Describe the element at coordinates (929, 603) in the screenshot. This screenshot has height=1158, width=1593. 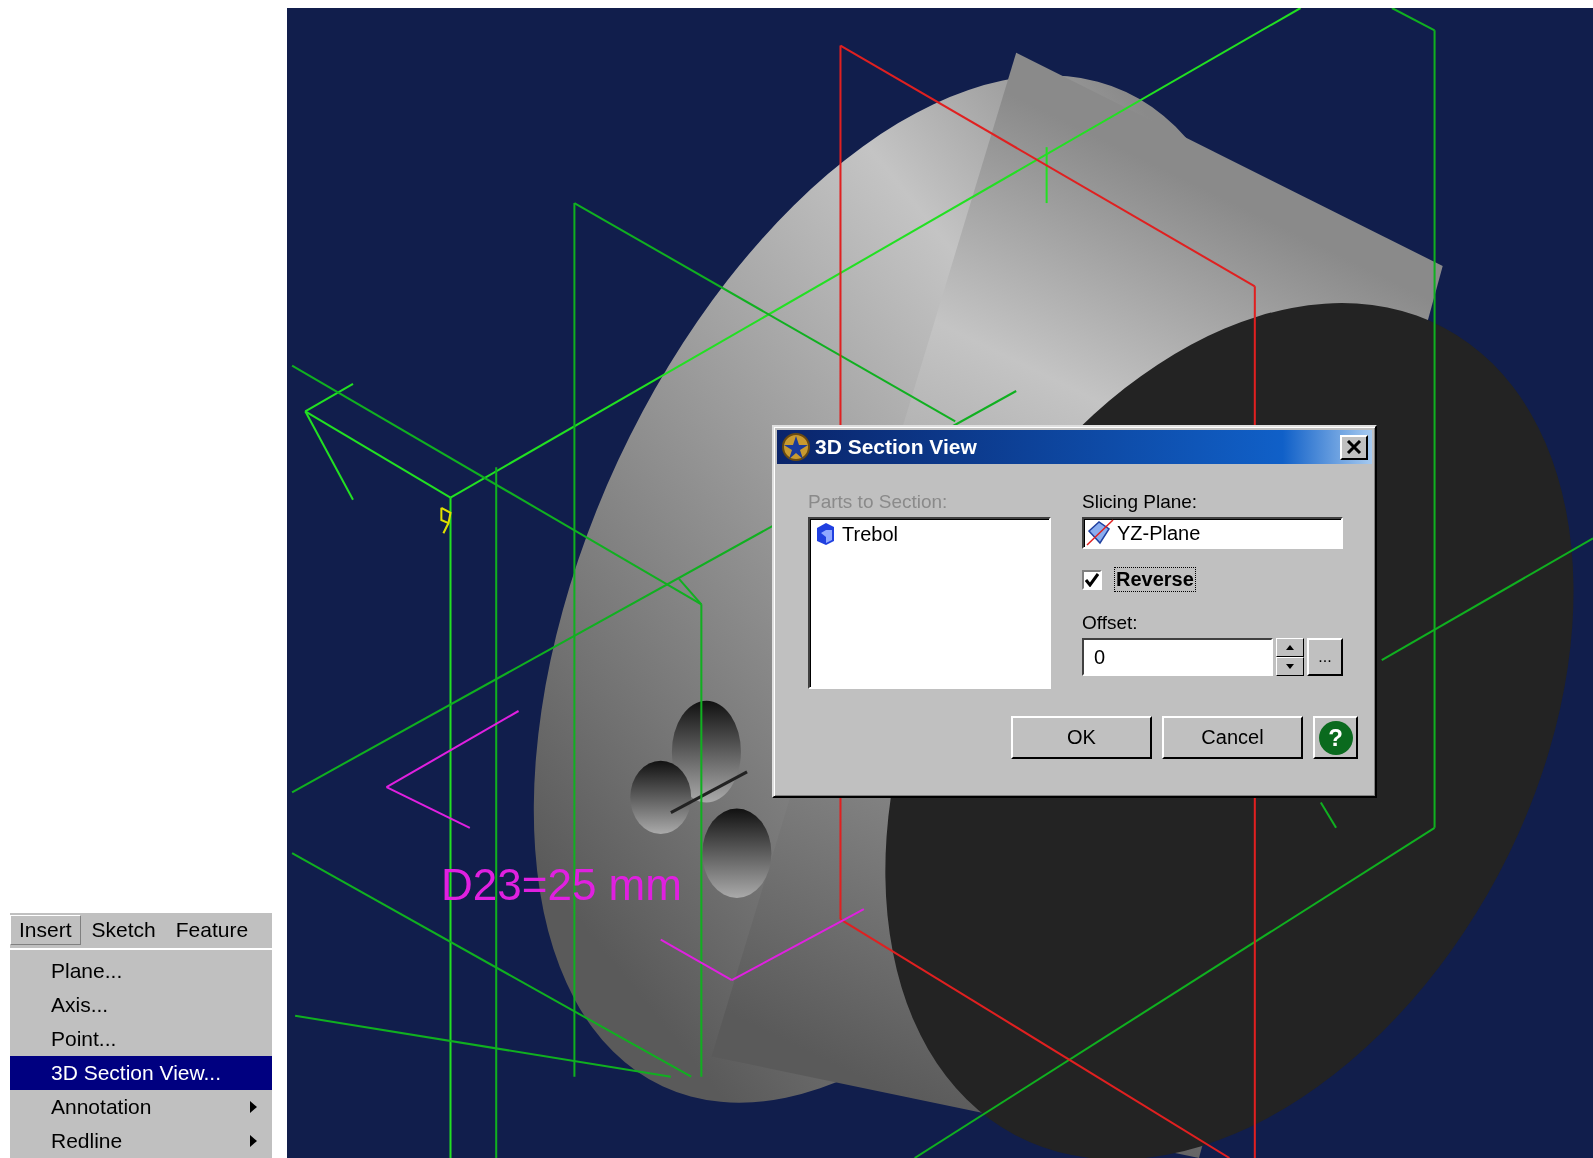
I see `parts-list: Trebol` at that location.